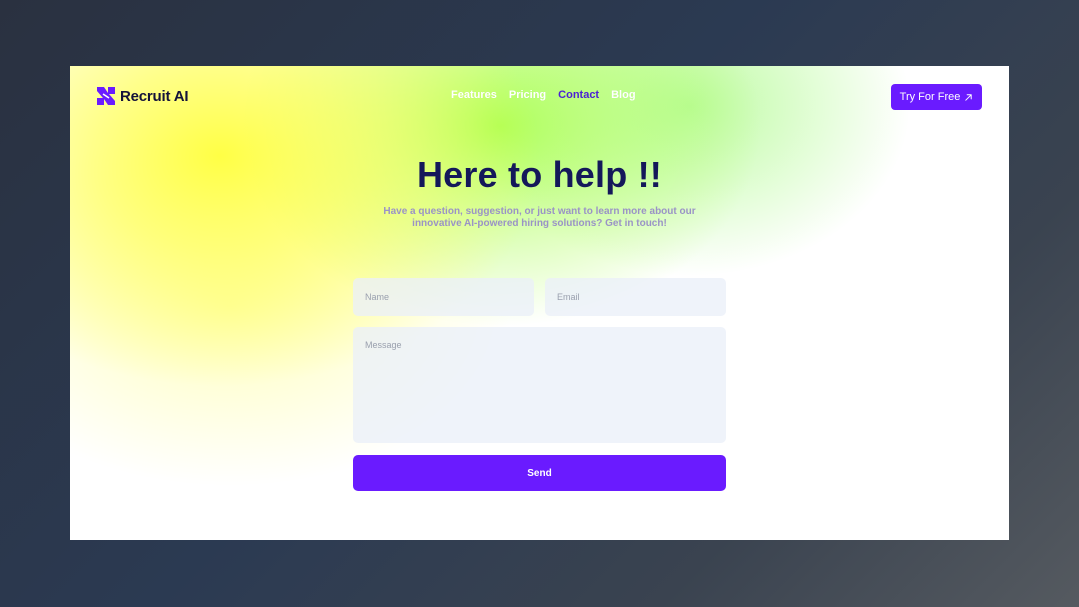  Describe the element at coordinates (539, 385) in the screenshot. I see `message-textarea` at that location.